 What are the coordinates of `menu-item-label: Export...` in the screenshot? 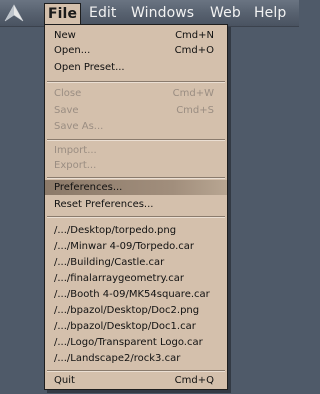 It's located at (75, 165).